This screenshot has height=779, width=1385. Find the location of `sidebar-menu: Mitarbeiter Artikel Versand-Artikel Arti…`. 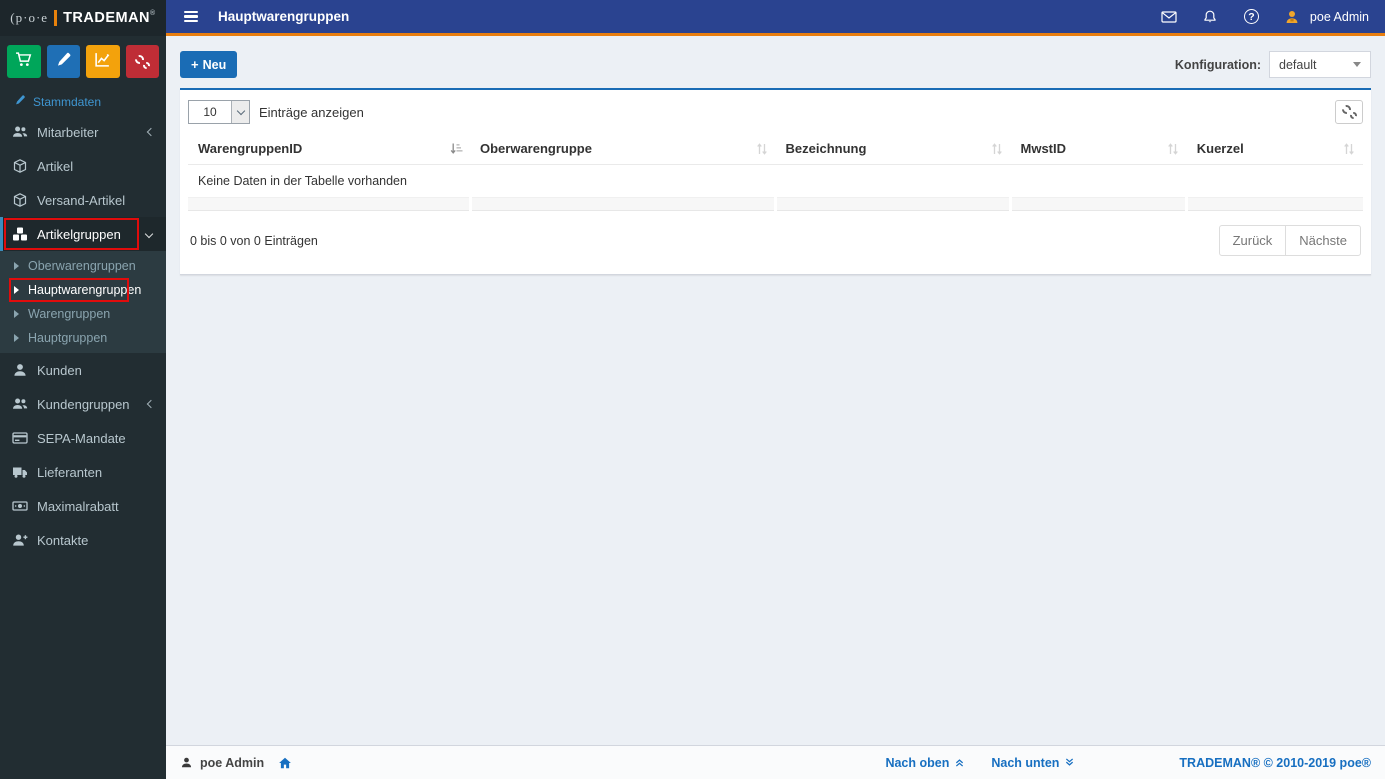

sidebar-menu: Mitarbeiter Artikel Versand-Artikel Arti… is located at coordinates (83, 336).